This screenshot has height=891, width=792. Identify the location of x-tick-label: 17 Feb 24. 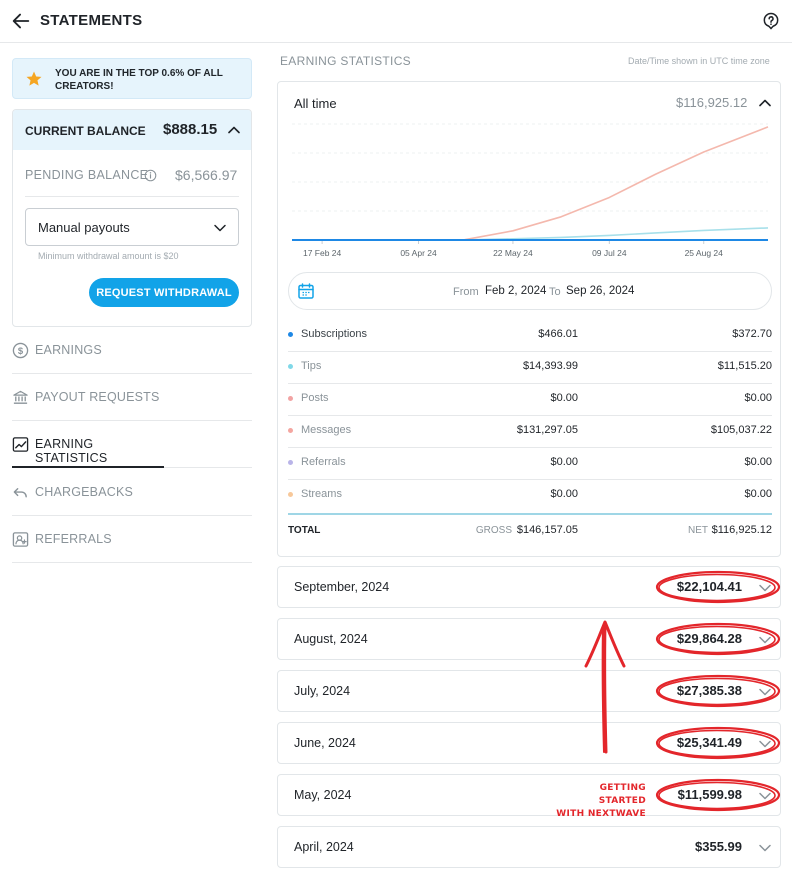
(322, 253).